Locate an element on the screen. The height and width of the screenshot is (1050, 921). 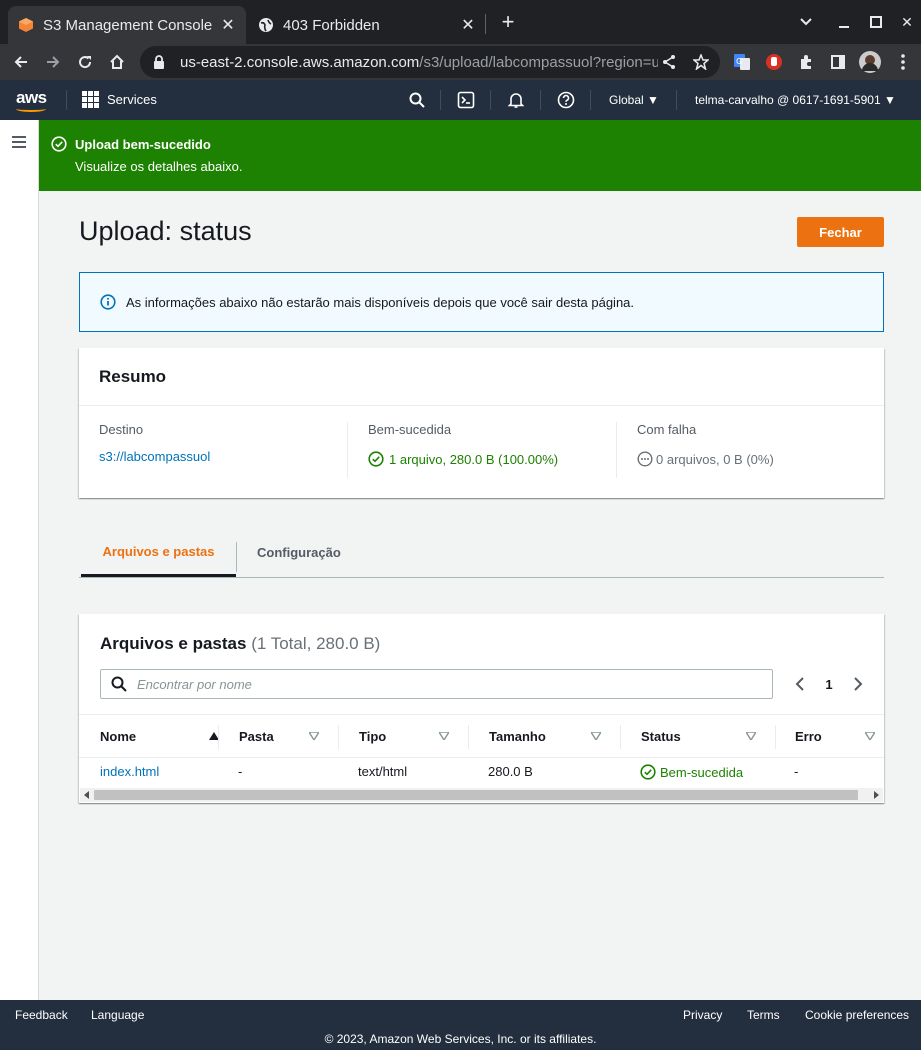
profile-avatar is located at coordinates (870, 62).